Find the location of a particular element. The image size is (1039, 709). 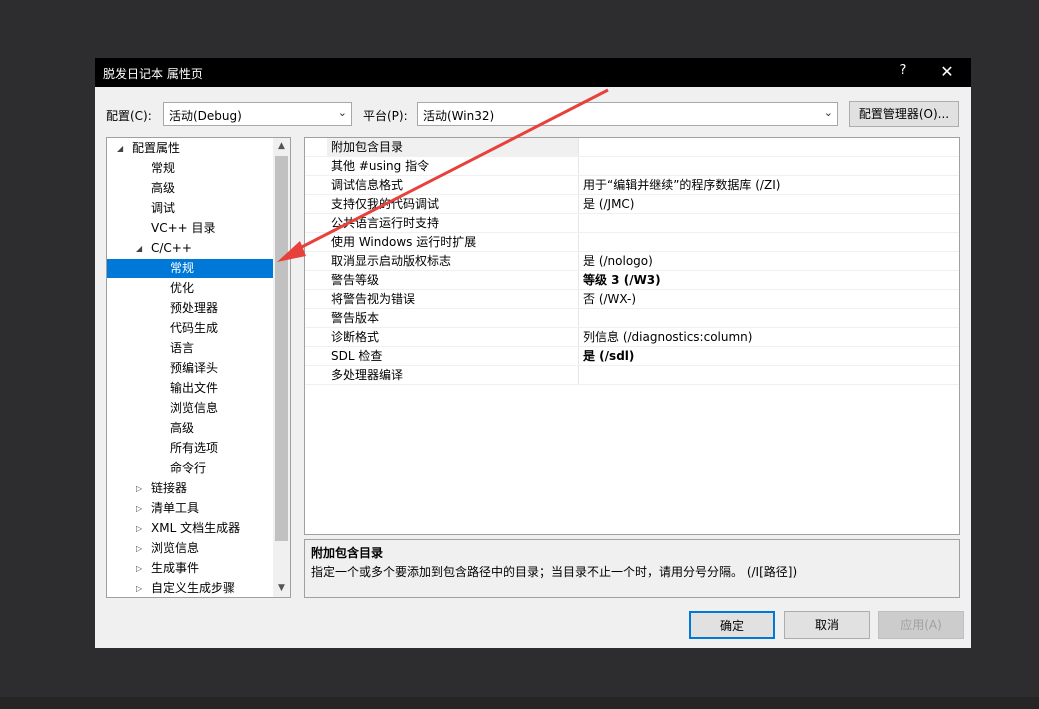

property-name: 警告等级 is located at coordinates (355, 280).